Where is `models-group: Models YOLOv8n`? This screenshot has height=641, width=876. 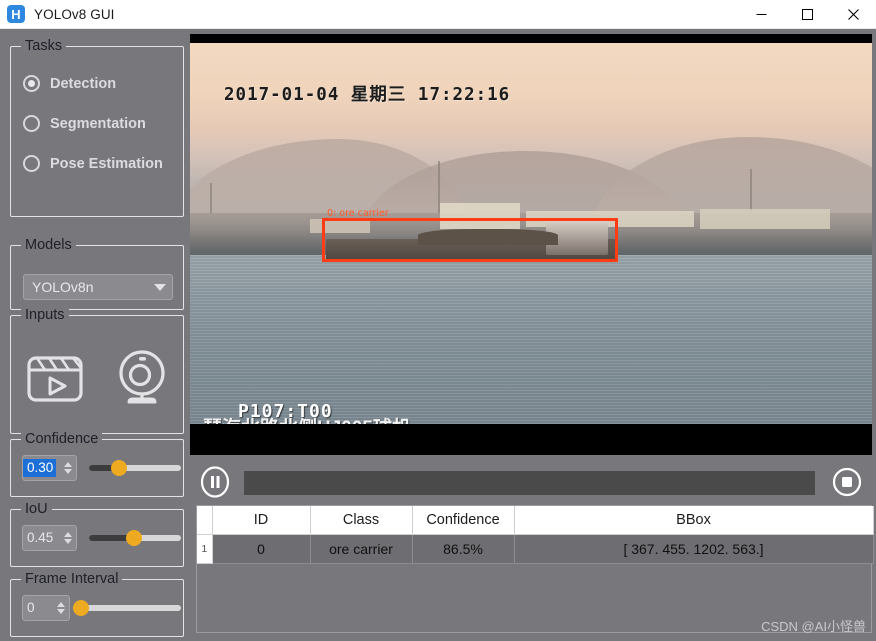 models-group: Models YOLOv8n is located at coordinates (97, 273).